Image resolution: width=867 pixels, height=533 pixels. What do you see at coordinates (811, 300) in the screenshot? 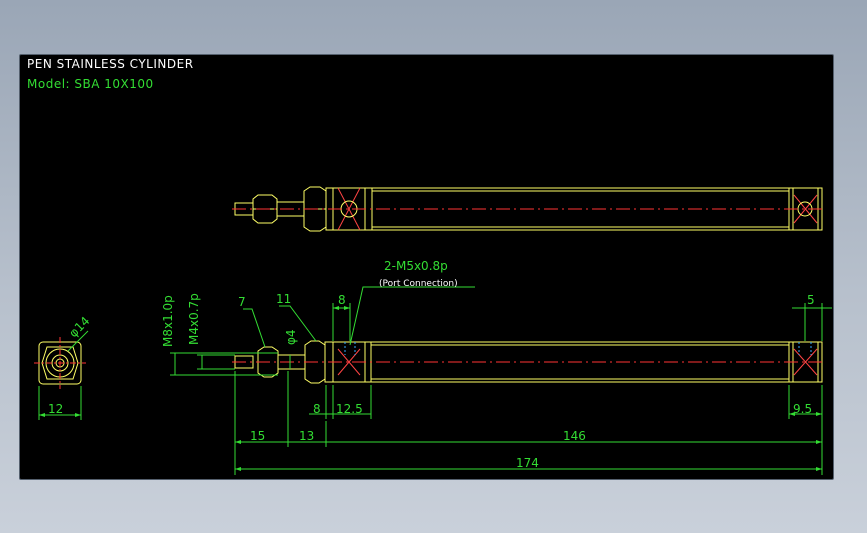
I see `dim-rear-port: 5` at bounding box center [811, 300].